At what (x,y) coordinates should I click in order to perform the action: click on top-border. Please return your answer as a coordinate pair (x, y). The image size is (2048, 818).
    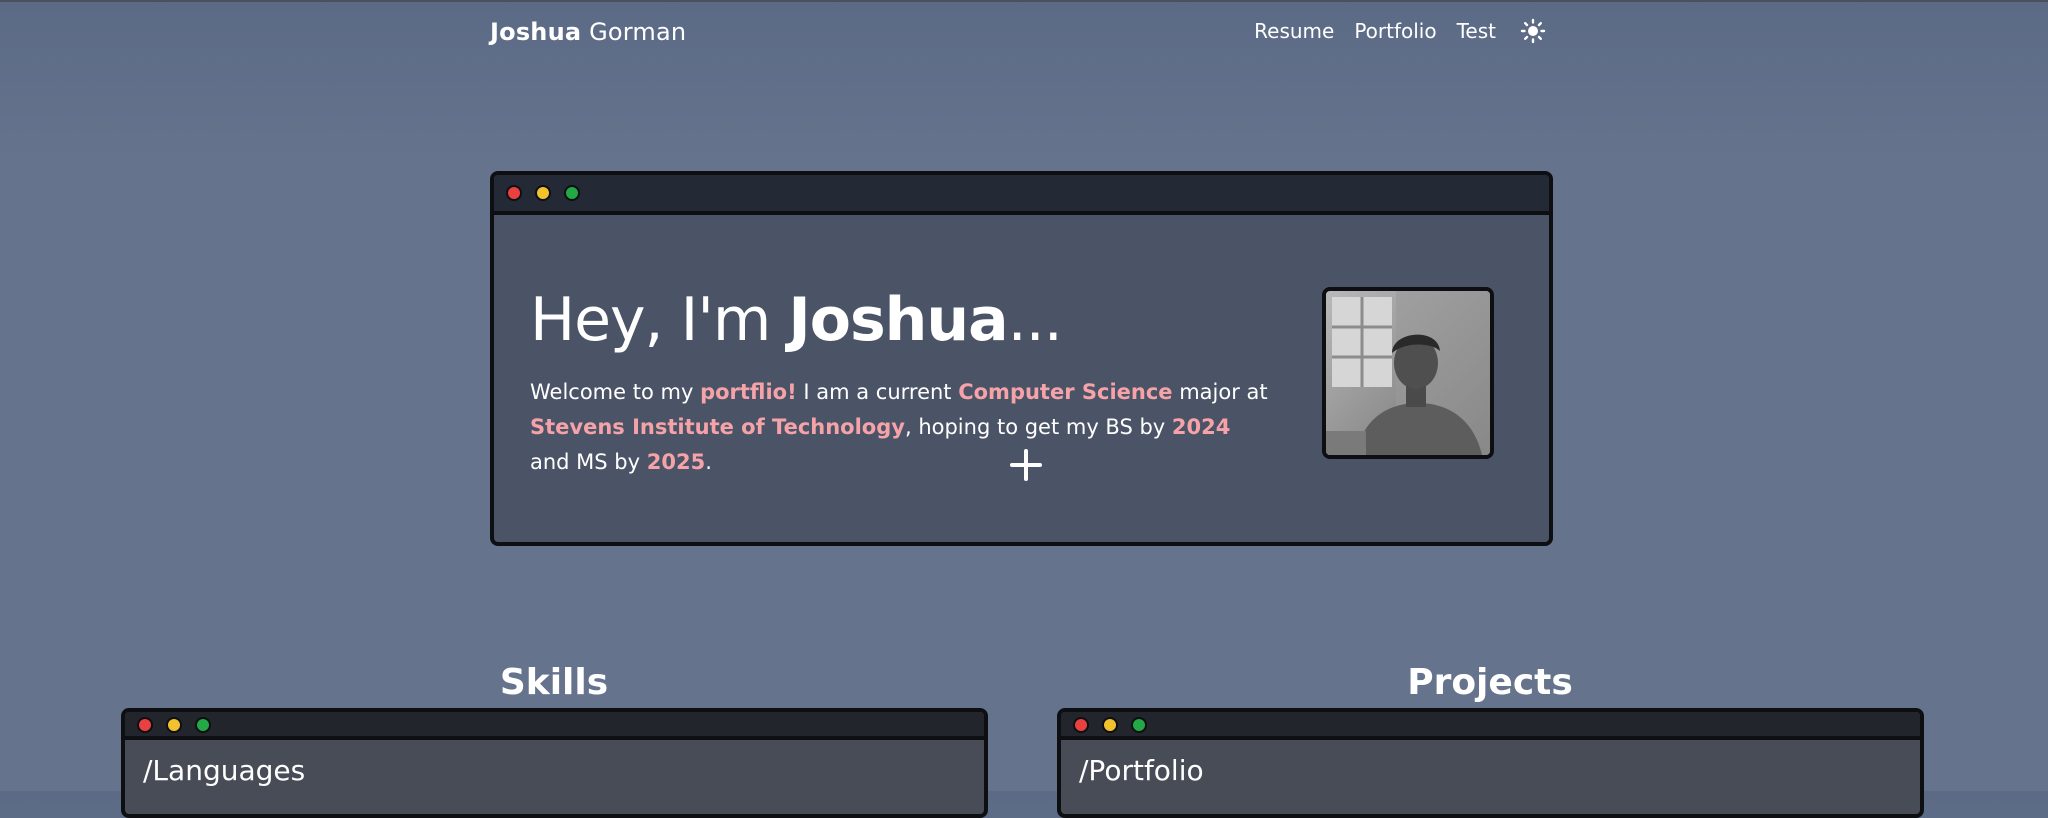
    Looking at the image, I should click on (1024, 1).